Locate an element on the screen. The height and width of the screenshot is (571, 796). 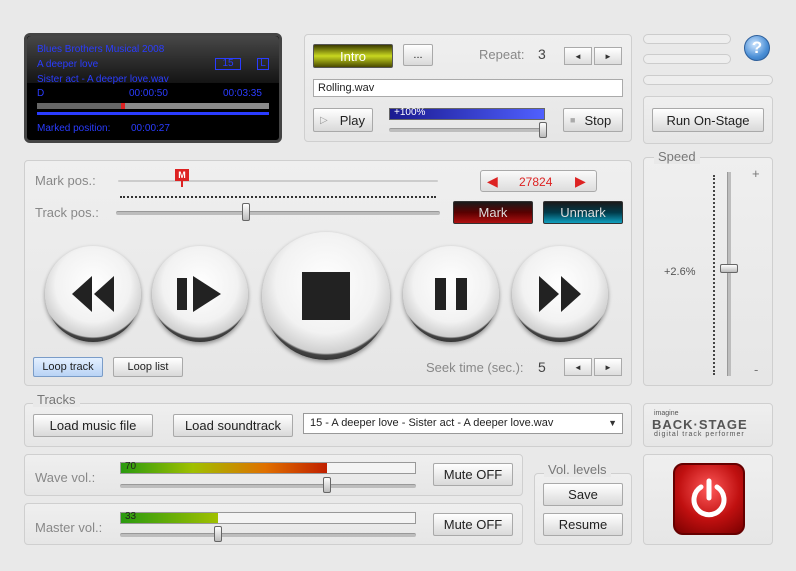
power-icon is located at coordinates (709, 498).